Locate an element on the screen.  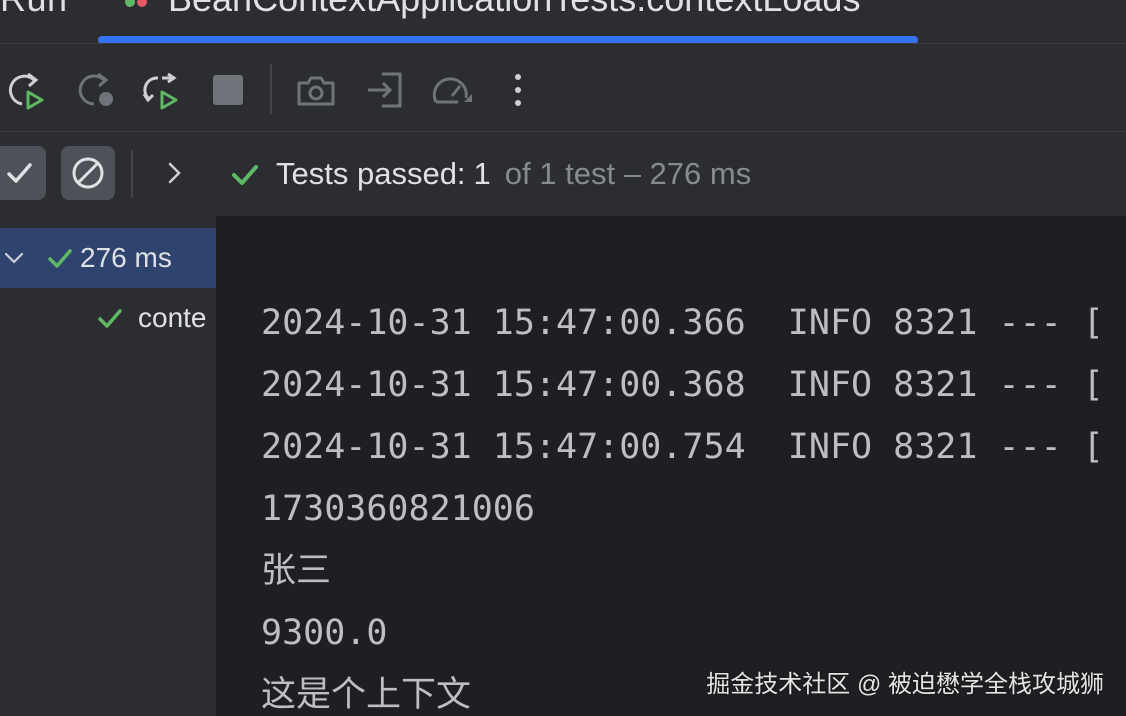
test-status-bar: Tests passed: 1 of 1 test – 276 ms is located at coordinates (563, 174).